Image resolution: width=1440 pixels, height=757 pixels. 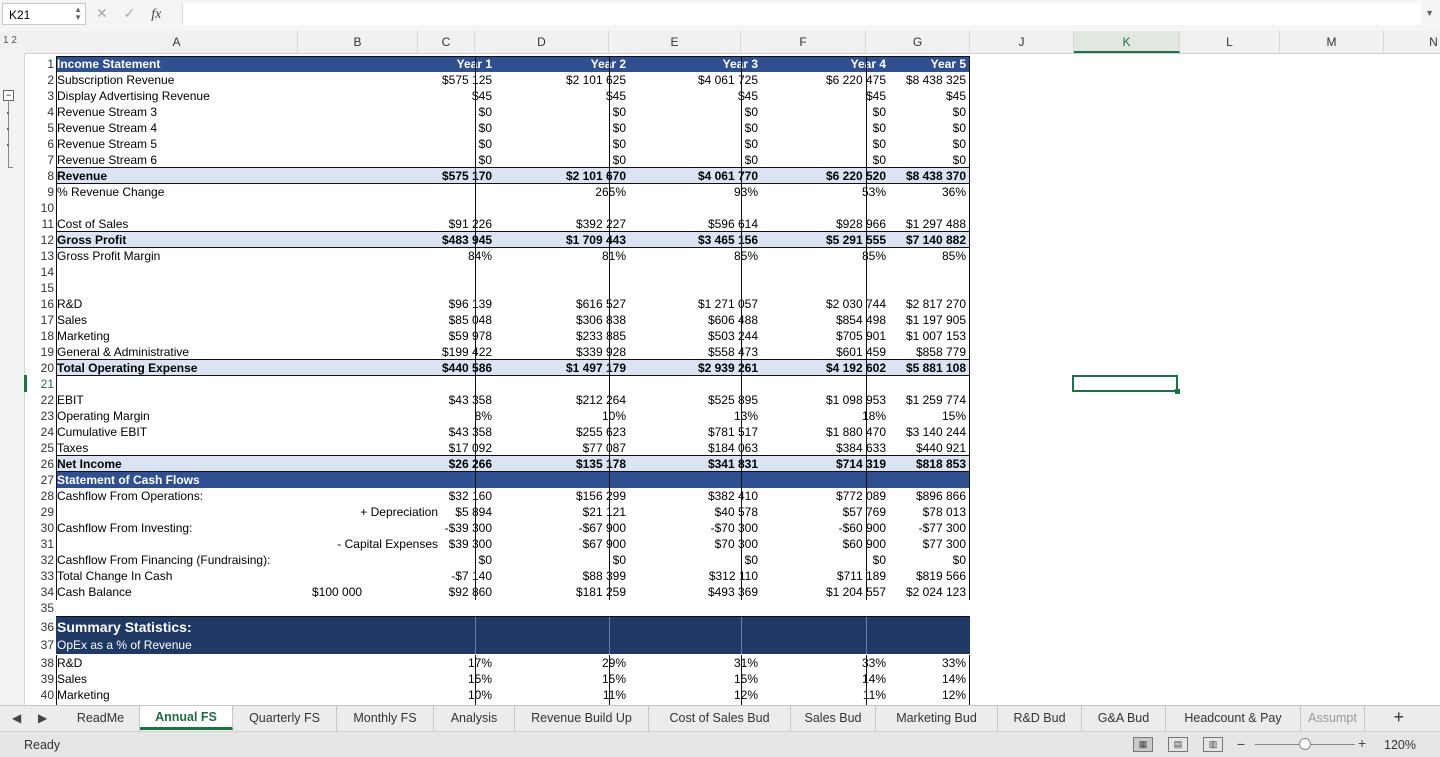 What do you see at coordinates (468, 592) in the screenshot?
I see `cell-c: $92 860` at bounding box center [468, 592].